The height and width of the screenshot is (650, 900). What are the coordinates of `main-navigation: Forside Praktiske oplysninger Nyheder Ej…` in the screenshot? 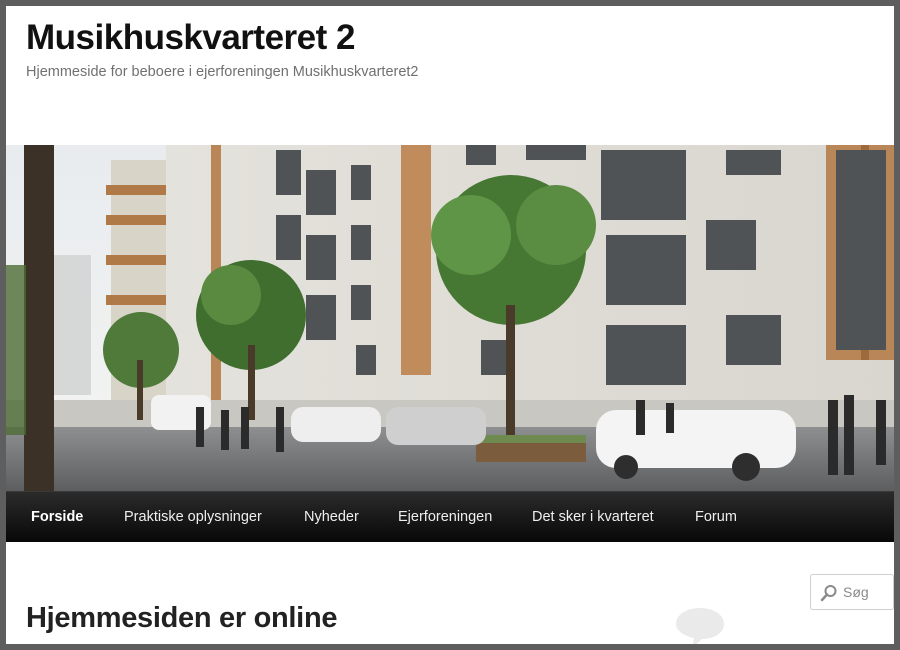 It's located at (450, 516).